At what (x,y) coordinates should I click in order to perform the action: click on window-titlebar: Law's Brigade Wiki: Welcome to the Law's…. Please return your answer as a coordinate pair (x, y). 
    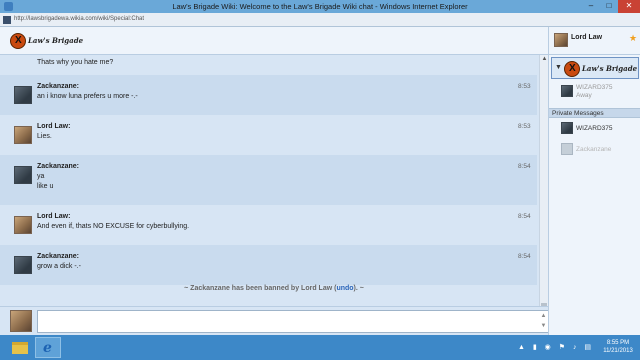
    Looking at the image, I should click on (320, 6).